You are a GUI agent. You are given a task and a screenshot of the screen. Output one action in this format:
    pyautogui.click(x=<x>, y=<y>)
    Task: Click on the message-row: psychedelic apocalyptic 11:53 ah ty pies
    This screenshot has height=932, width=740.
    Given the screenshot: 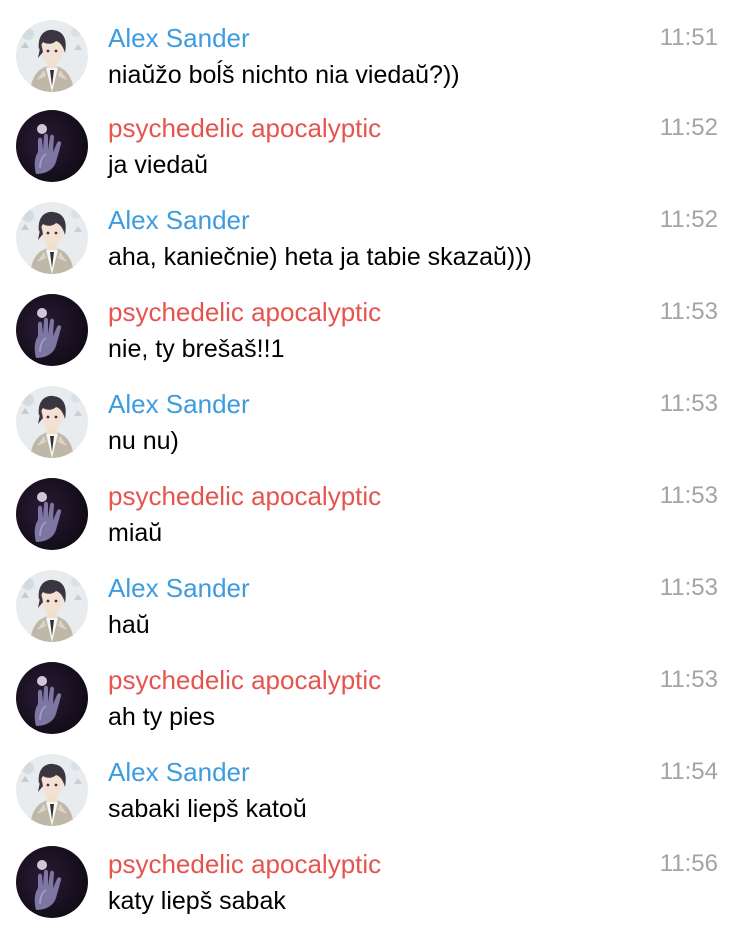 What is the action you would take?
    pyautogui.click(x=370, y=688)
    